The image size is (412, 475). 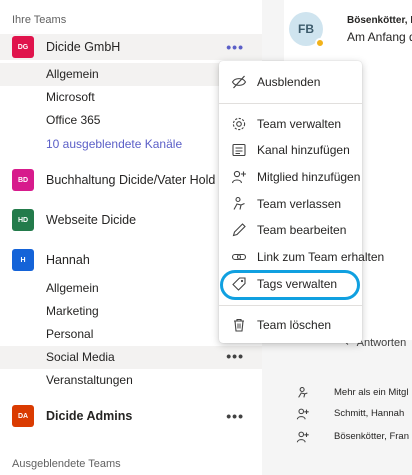 I want to click on menu-item-label: Link zum Team erhalten, so click(x=321, y=257).